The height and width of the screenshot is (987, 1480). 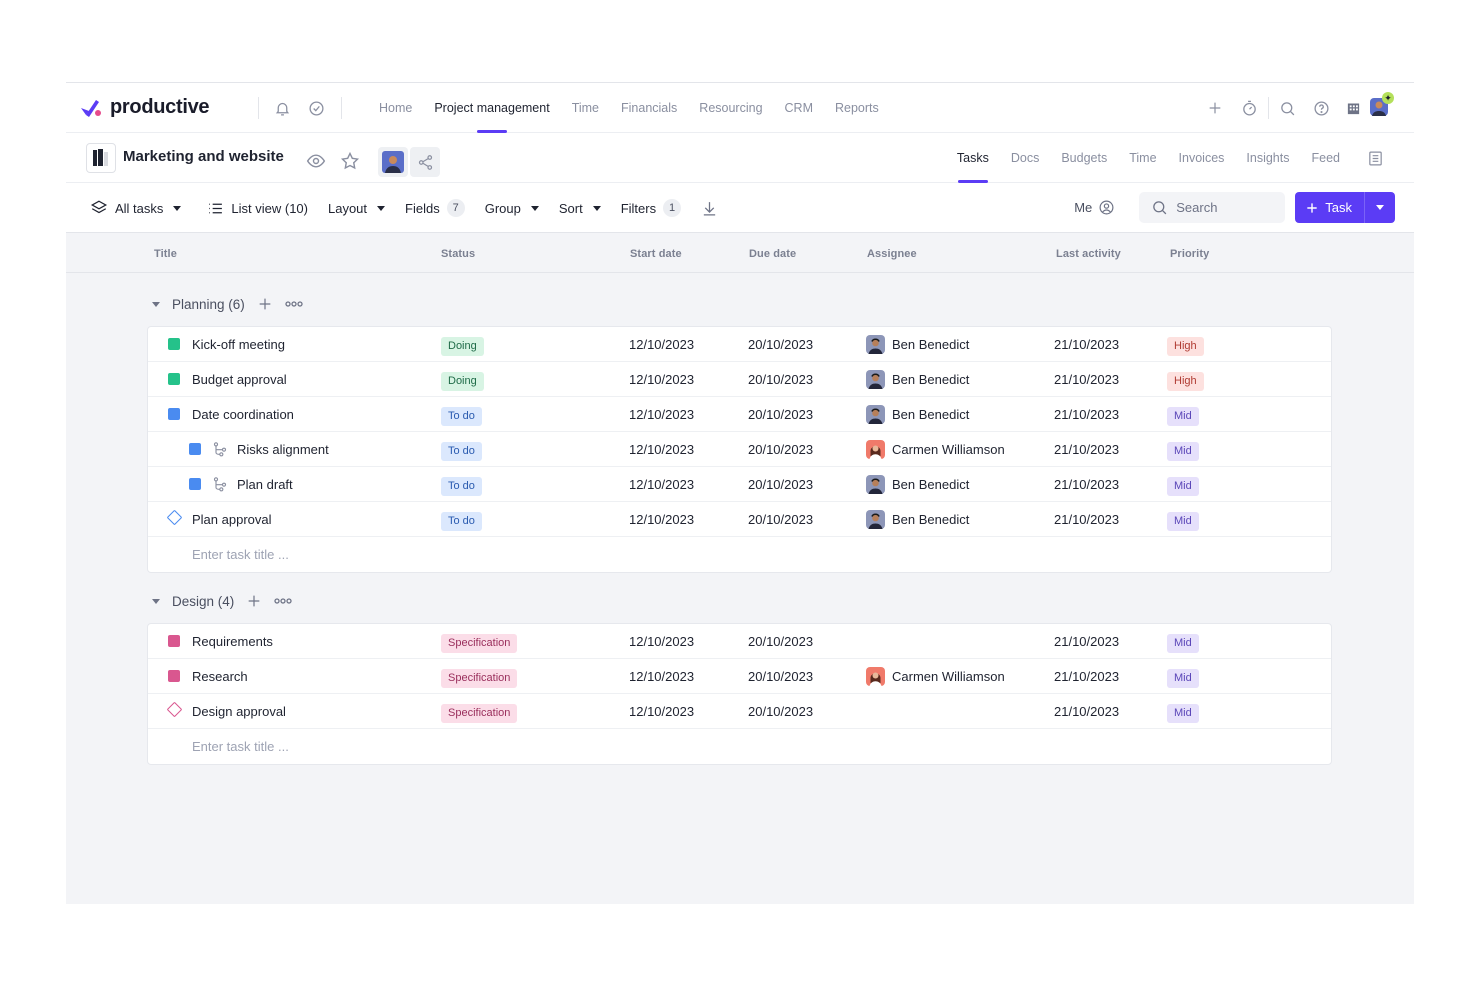 I want to click on task-options-dropdown, so click(x=1379, y=207).